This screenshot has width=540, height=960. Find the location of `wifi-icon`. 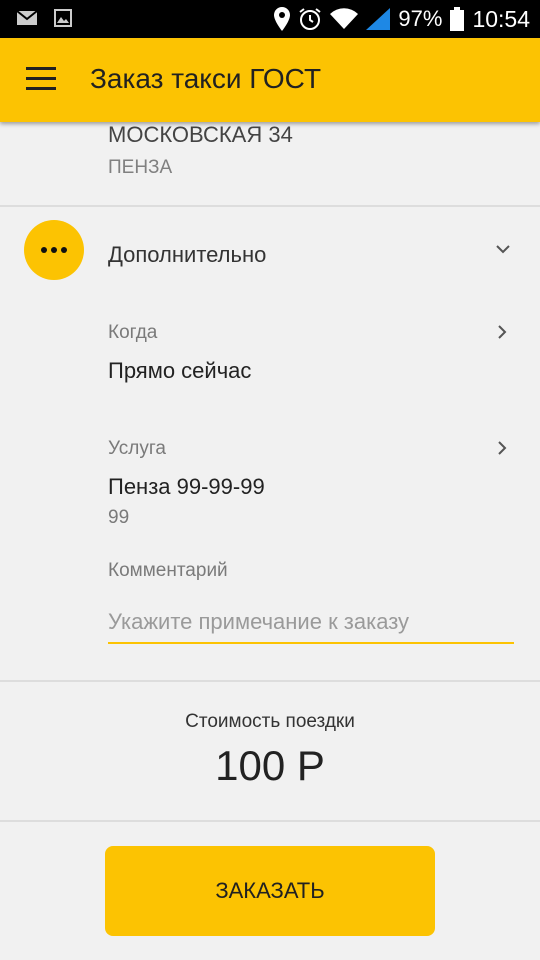

wifi-icon is located at coordinates (344, 19).